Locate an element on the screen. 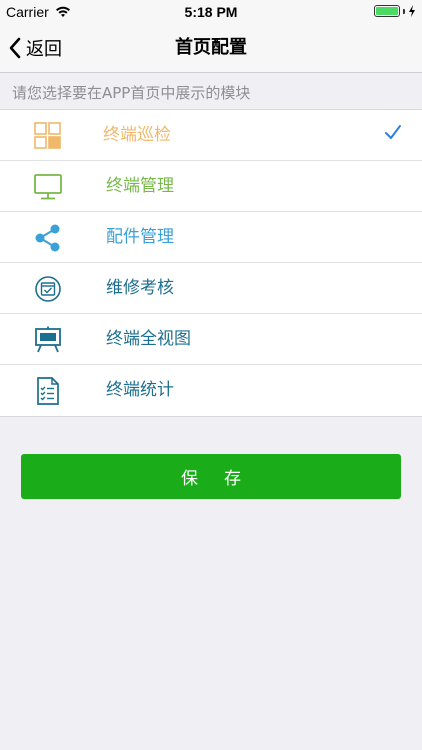  module-label: 终端全视图 is located at coordinates (148, 339).